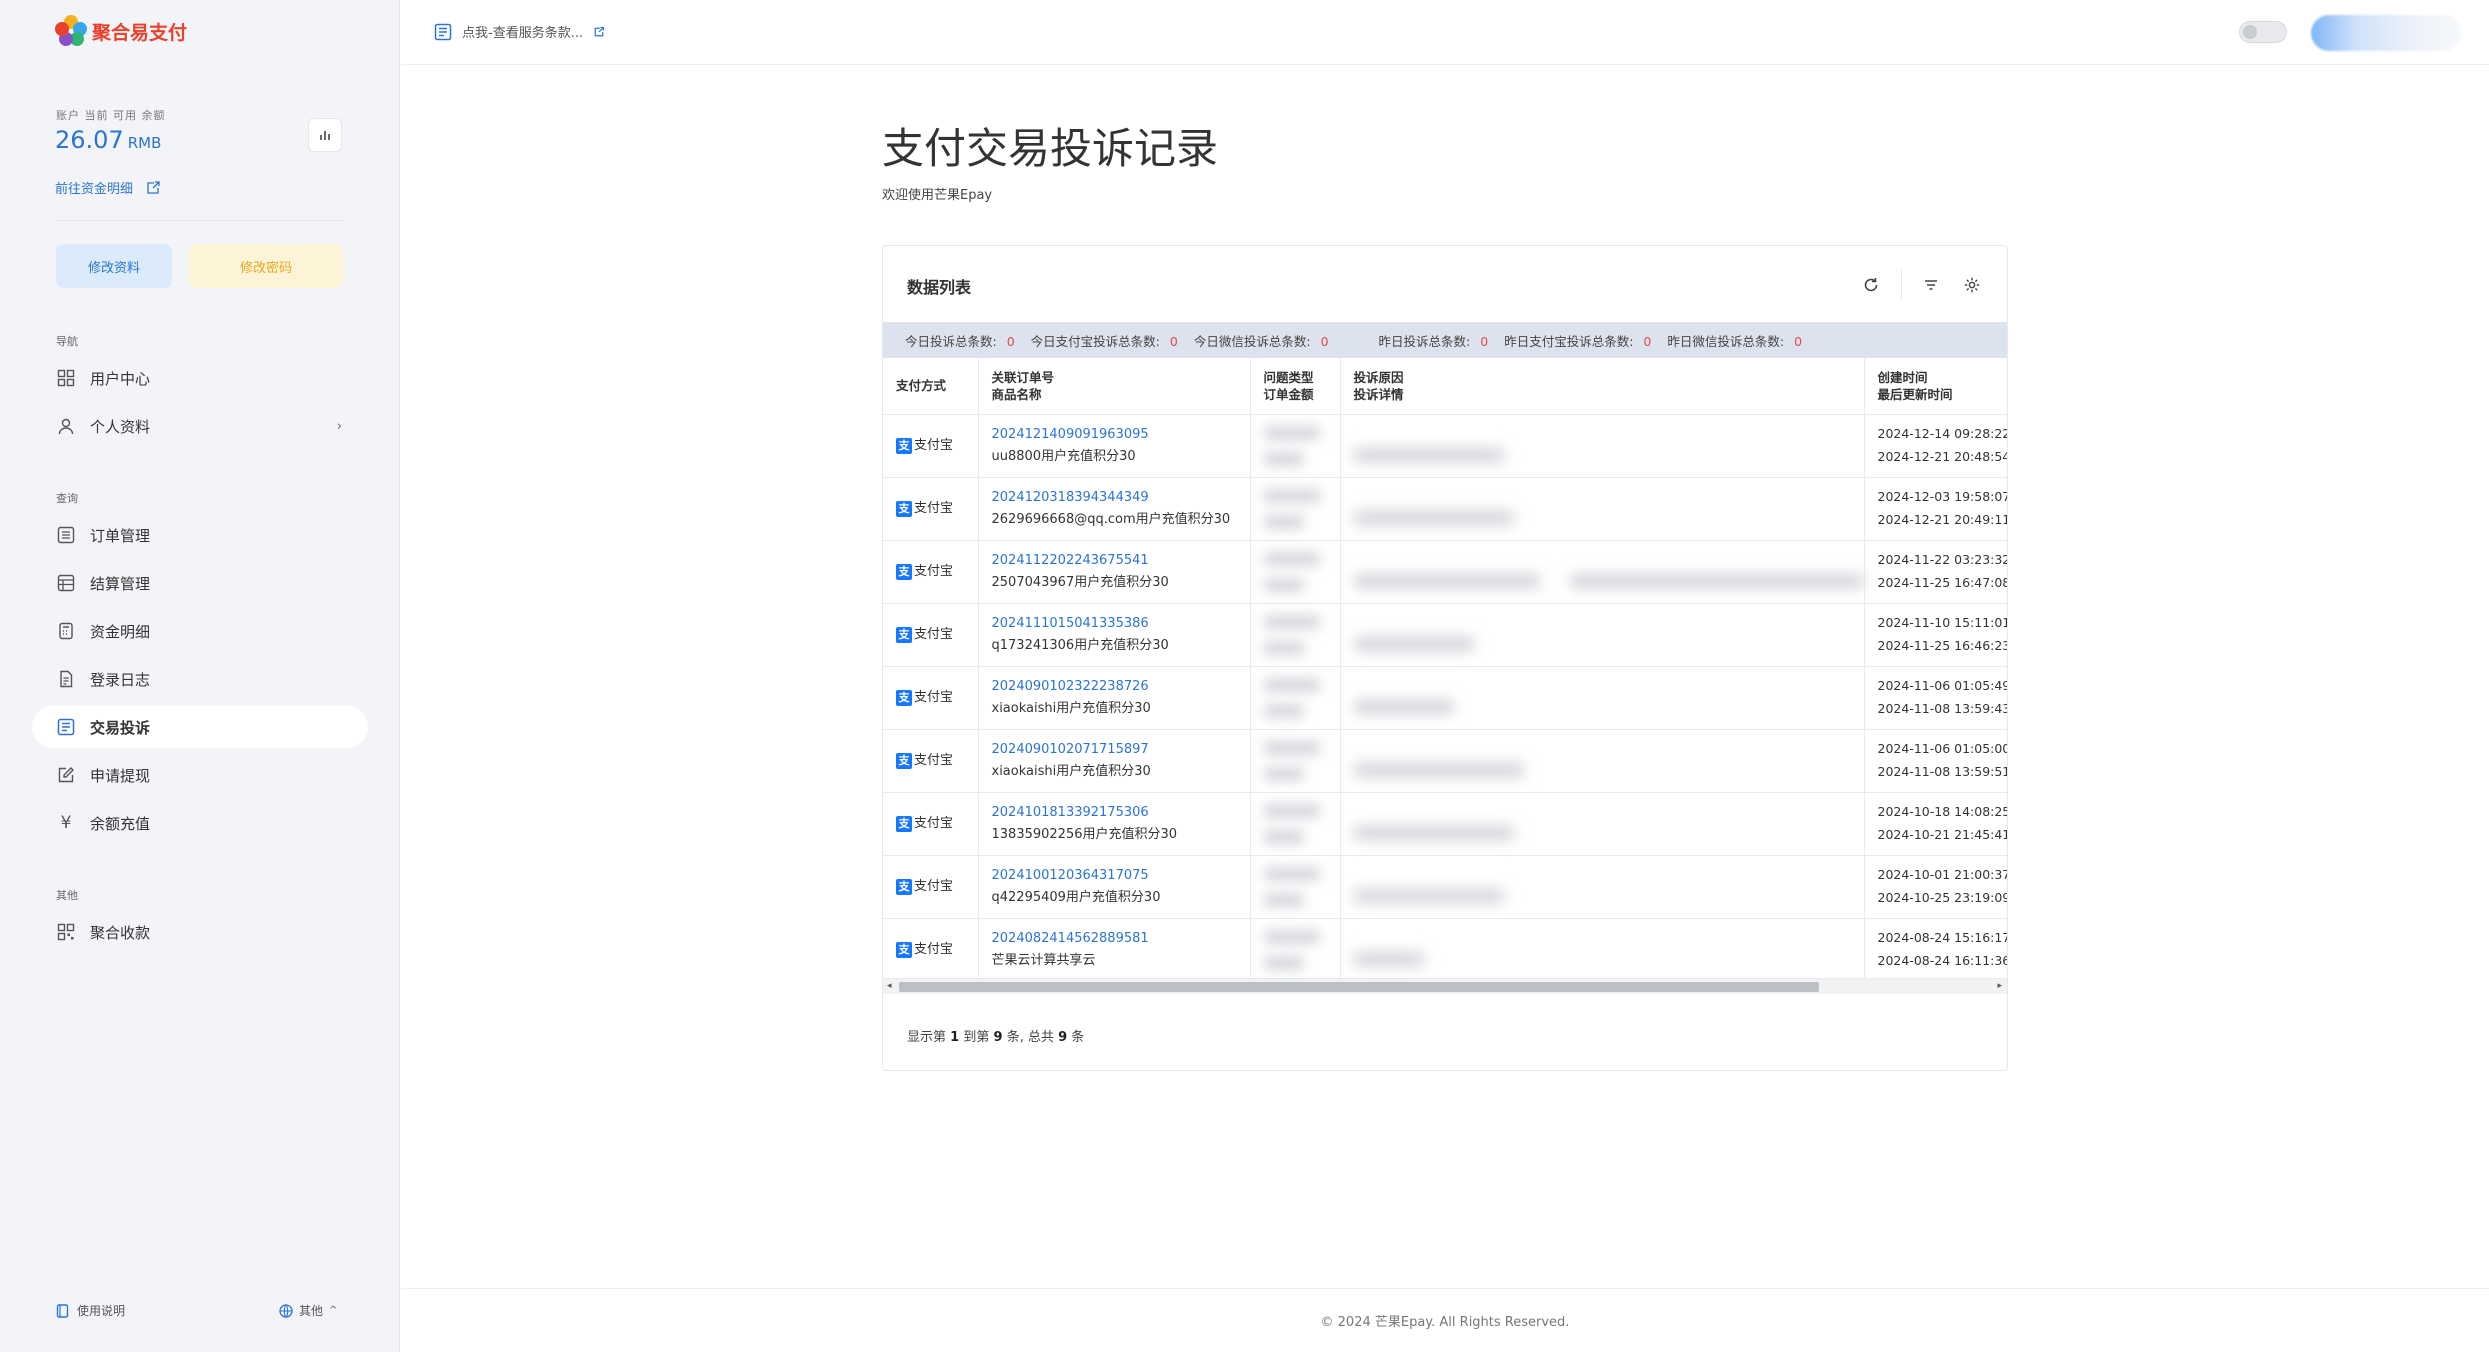 The height and width of the screenshot is (1352, 2489). I want to click on horizontal-scrollbar: ◂ ▸, so click(1445, 986).